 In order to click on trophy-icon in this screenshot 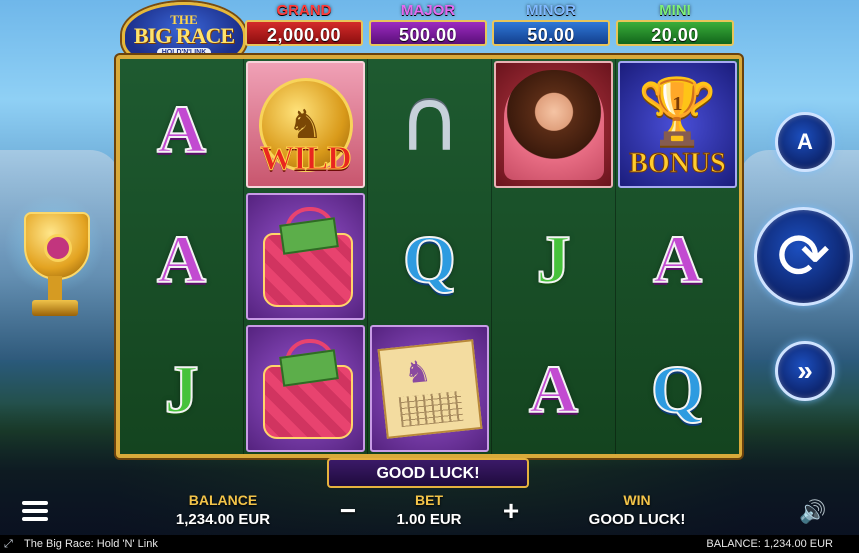, I will do `click(54, 262)`.